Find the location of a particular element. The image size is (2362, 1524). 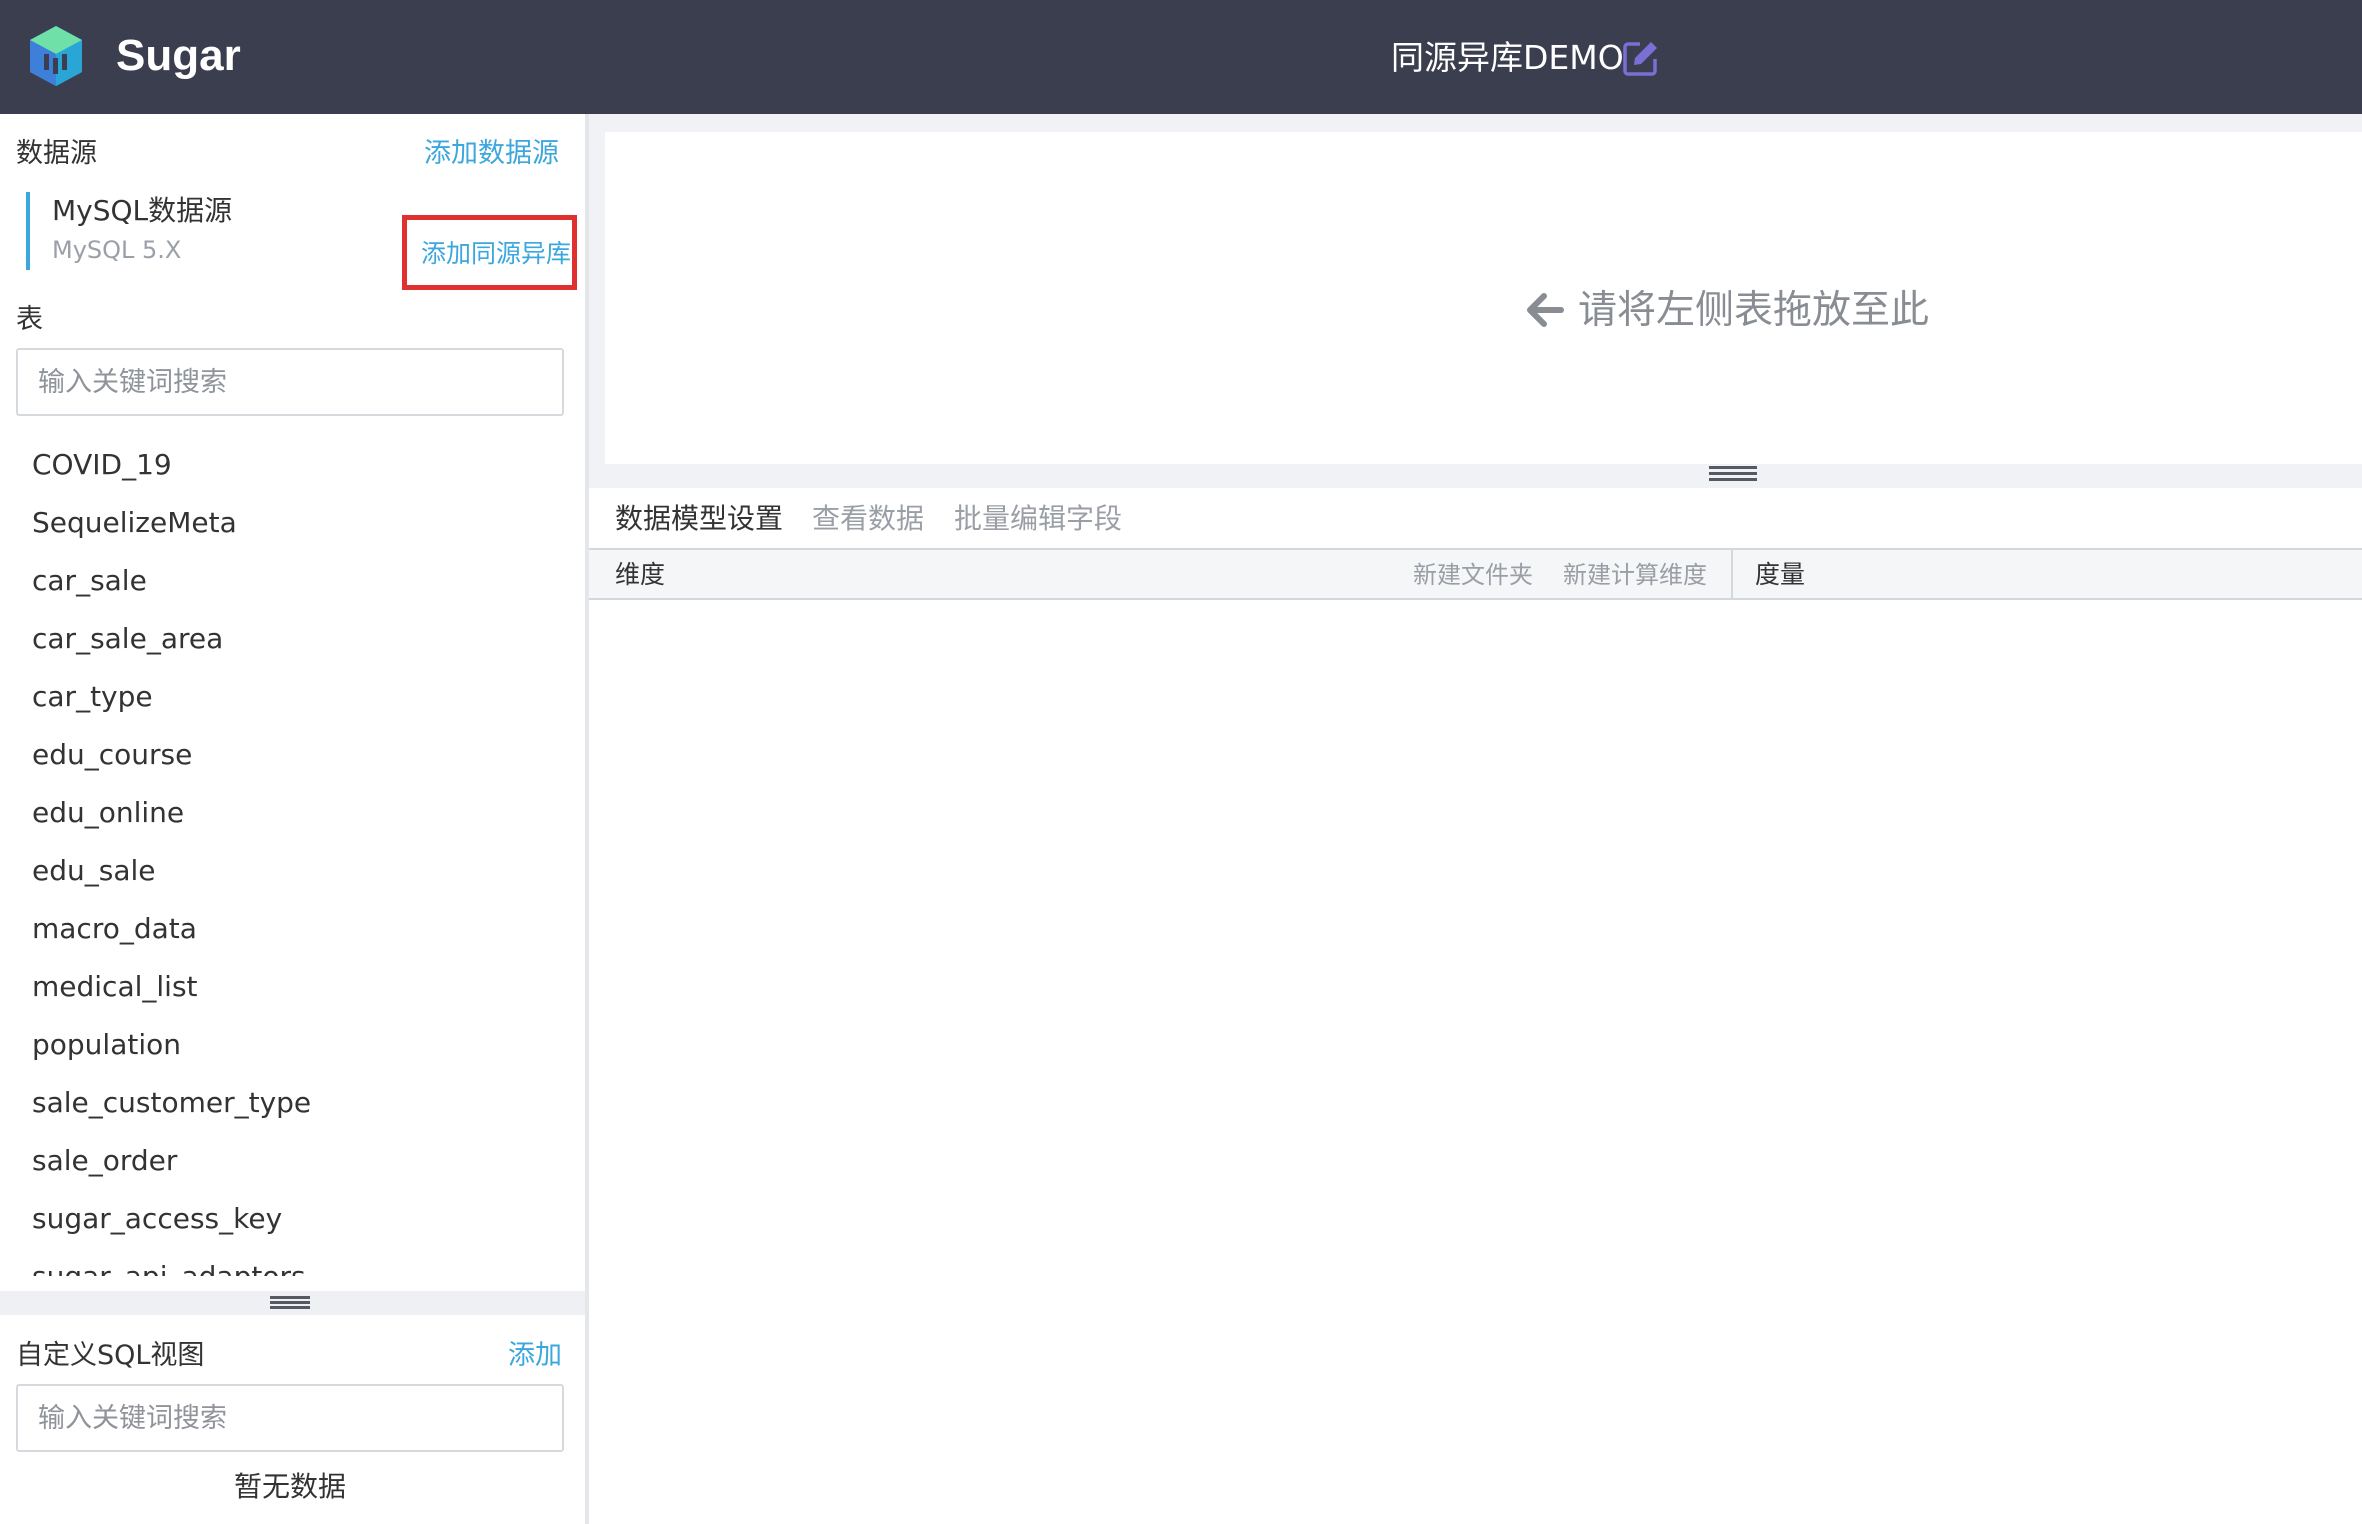

tables-section-label: 表 is located at coordinates (29, 319).